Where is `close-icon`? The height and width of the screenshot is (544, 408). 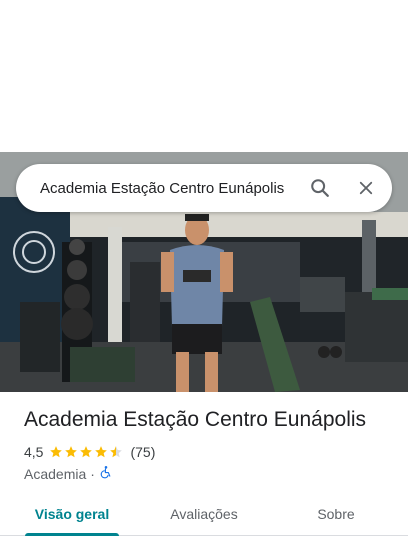 close-icon is located at coordinates (366, 188).